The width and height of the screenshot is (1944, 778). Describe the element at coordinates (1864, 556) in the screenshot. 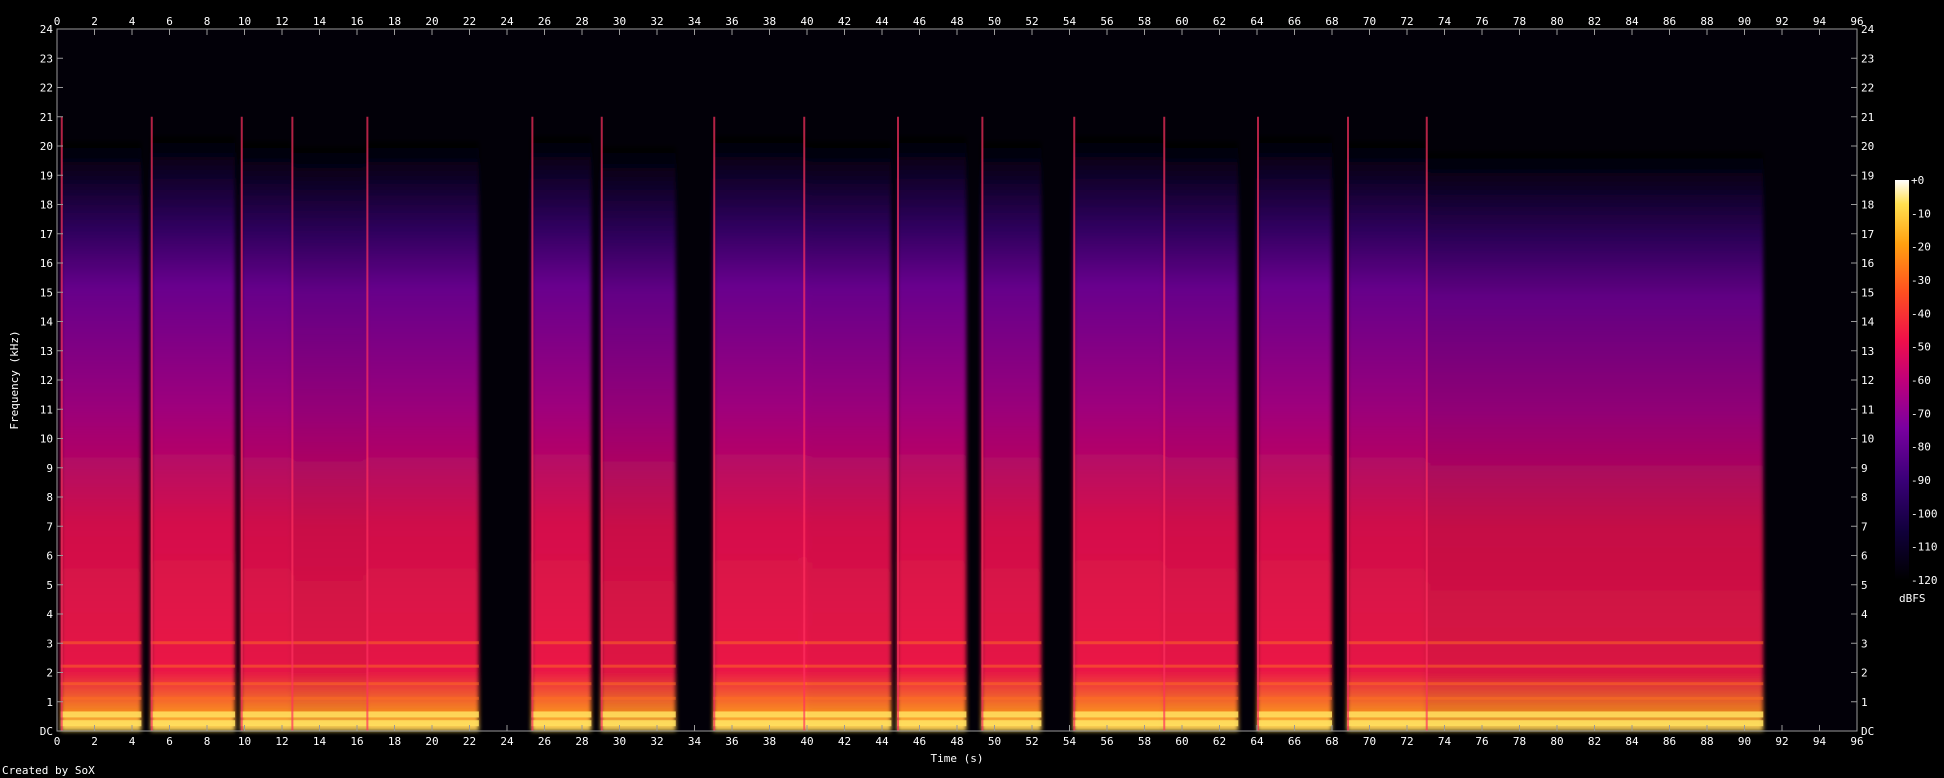

I see `y-tick-right-label: 6` at that location.